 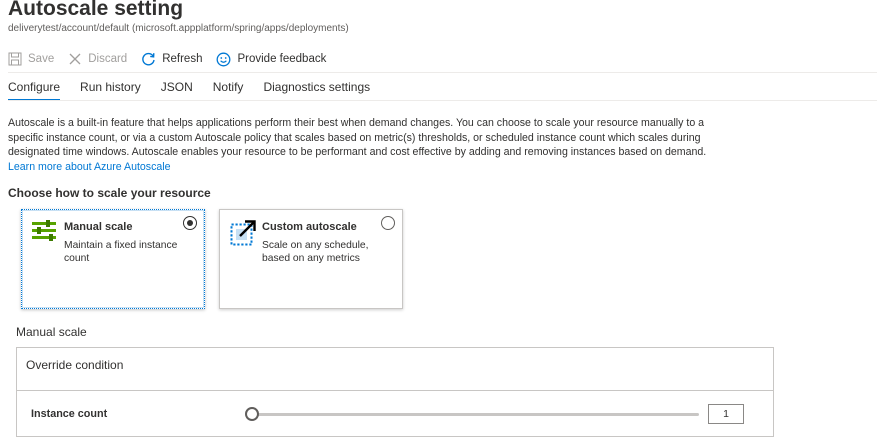 I want to click on save-button: Save, so click(x=31, y=59).